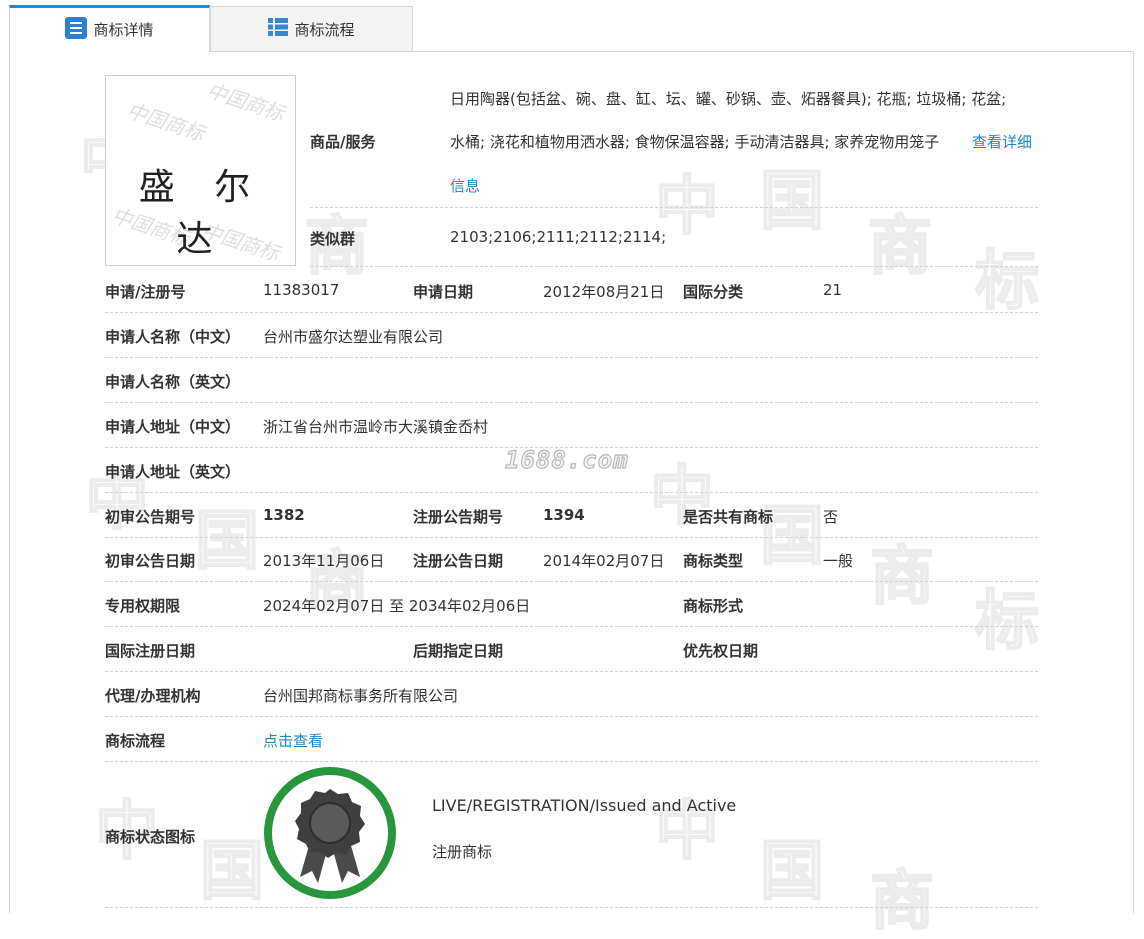 The width and height of the screenshot is (1144, 939). What do you see at coordinates (376, 427) in the screenshot?
I see `address-cn-value: 浙江省台州市温岭市大溪镇金岙村` at bounding box center [376, 427].